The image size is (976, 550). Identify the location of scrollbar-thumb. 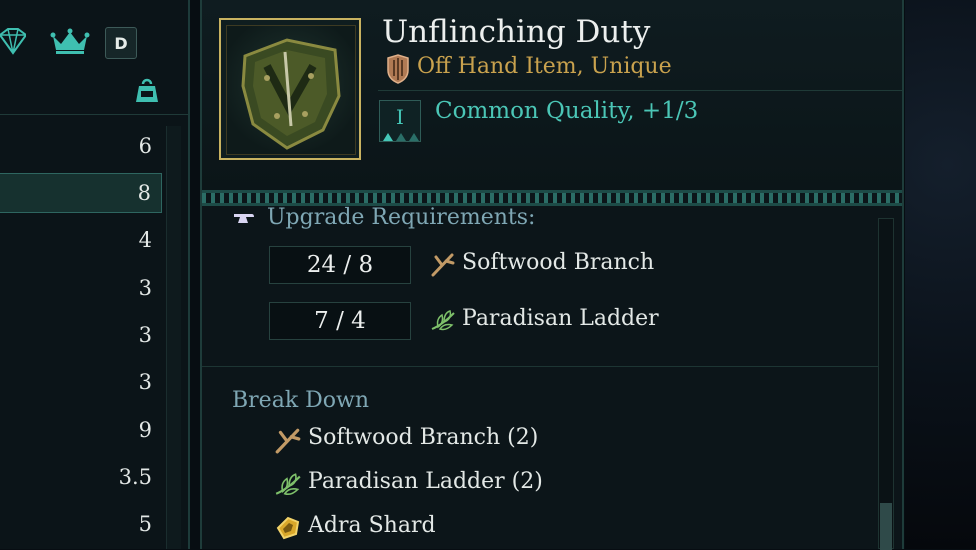
(886, 526).